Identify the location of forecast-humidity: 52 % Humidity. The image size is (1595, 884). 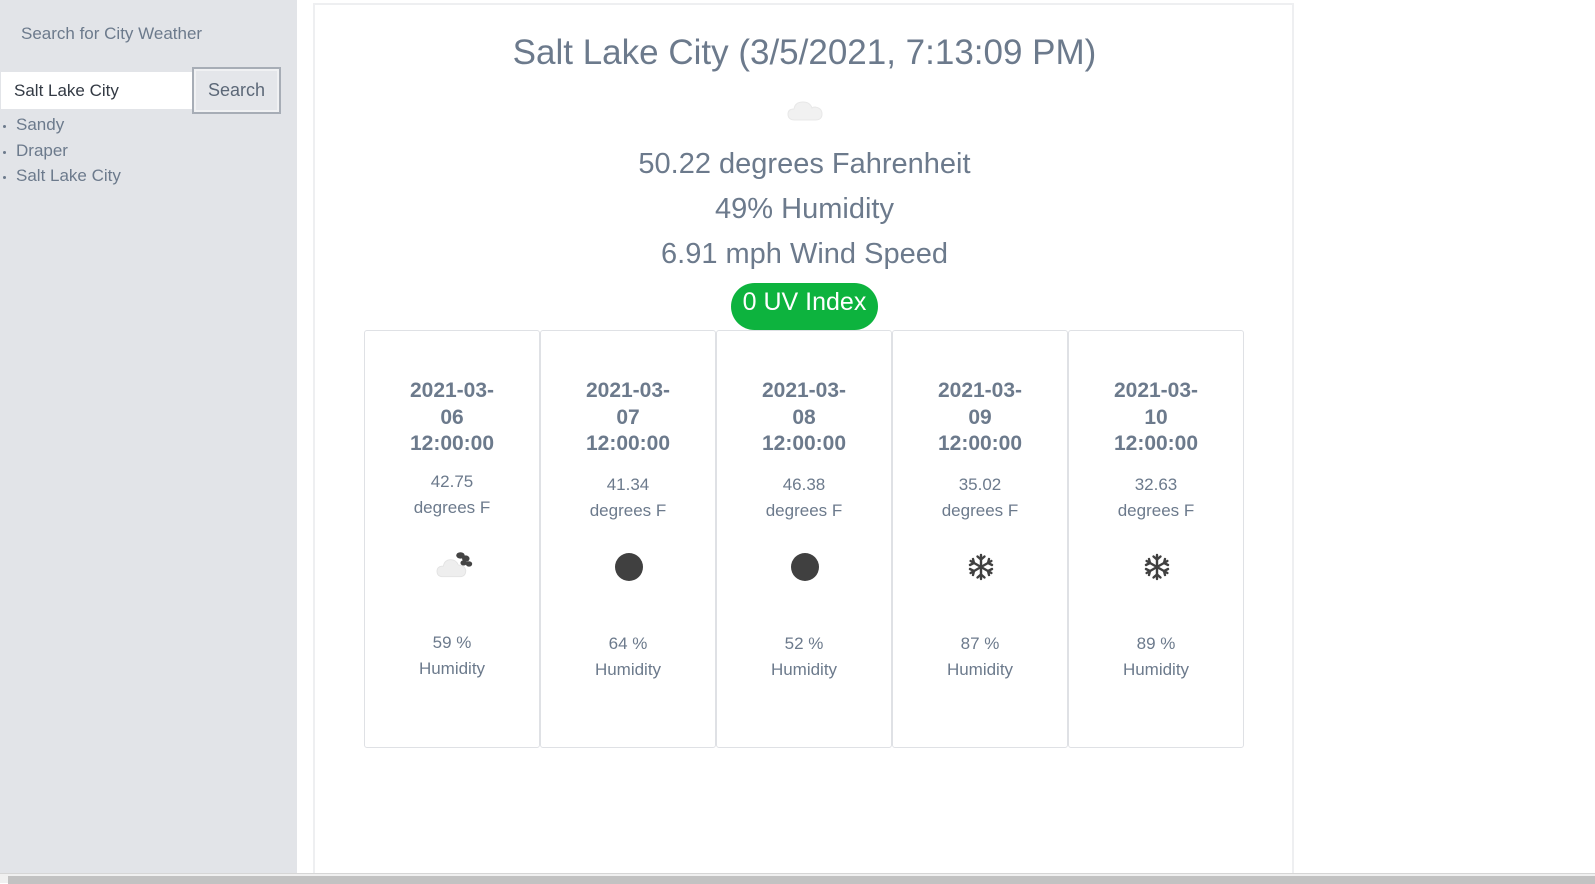
(804, 656).